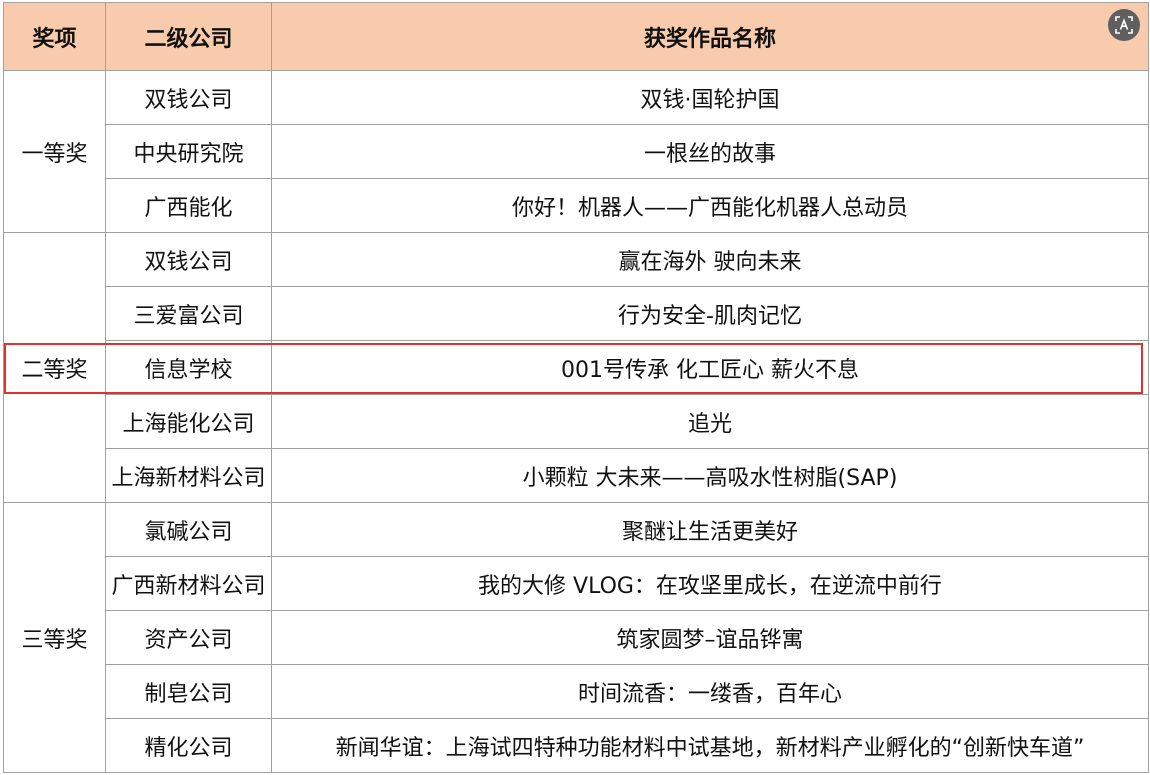 This screenshot has height=775, width=1150. I want to click on table-row: 广西能化 你好！机器人——广西能化机器人总动员, so click(576, 205).